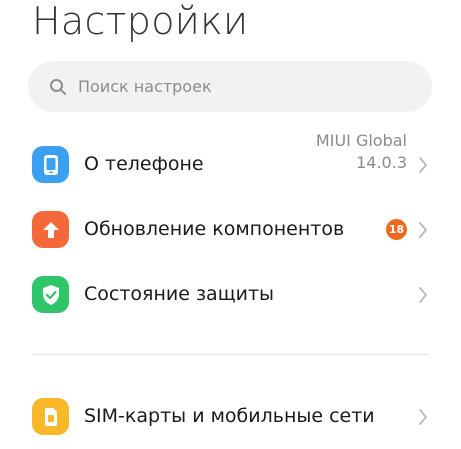 This screenshot has height=449, width=461. What do you see at coordinates (230, 161) in the screenshot?
I see `settings-item-about-phone: О телефоне MIUI Global 14.0.3` at bounding box center [230, 161].